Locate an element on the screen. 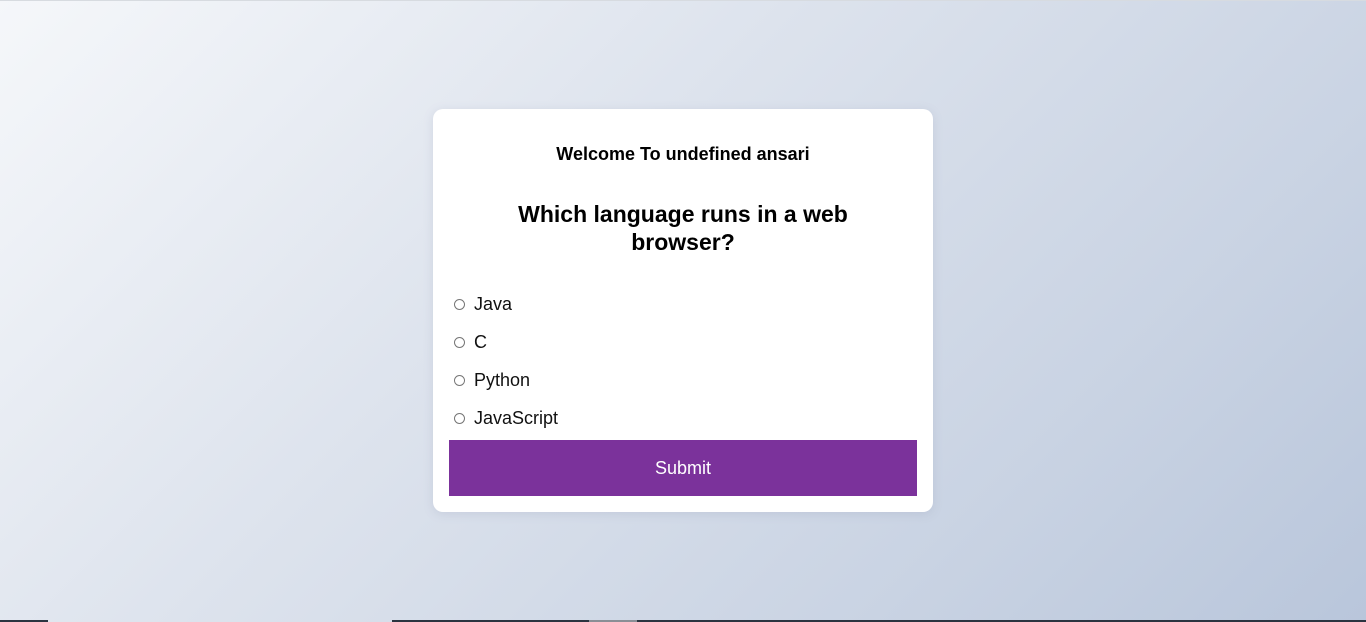  option-label: Java is located at coordinates (493, 304).